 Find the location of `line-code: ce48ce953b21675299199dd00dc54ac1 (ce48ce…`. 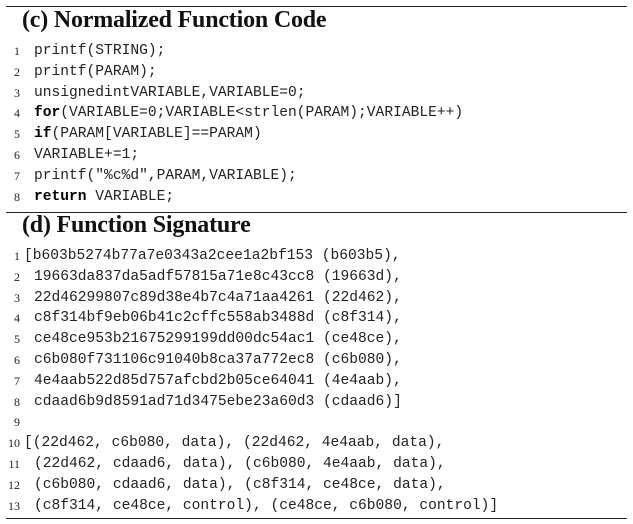

line-code: ce48ce953b21675299199dd00dc54ac1 (ce48ce… is located at coordinates (218, 339).